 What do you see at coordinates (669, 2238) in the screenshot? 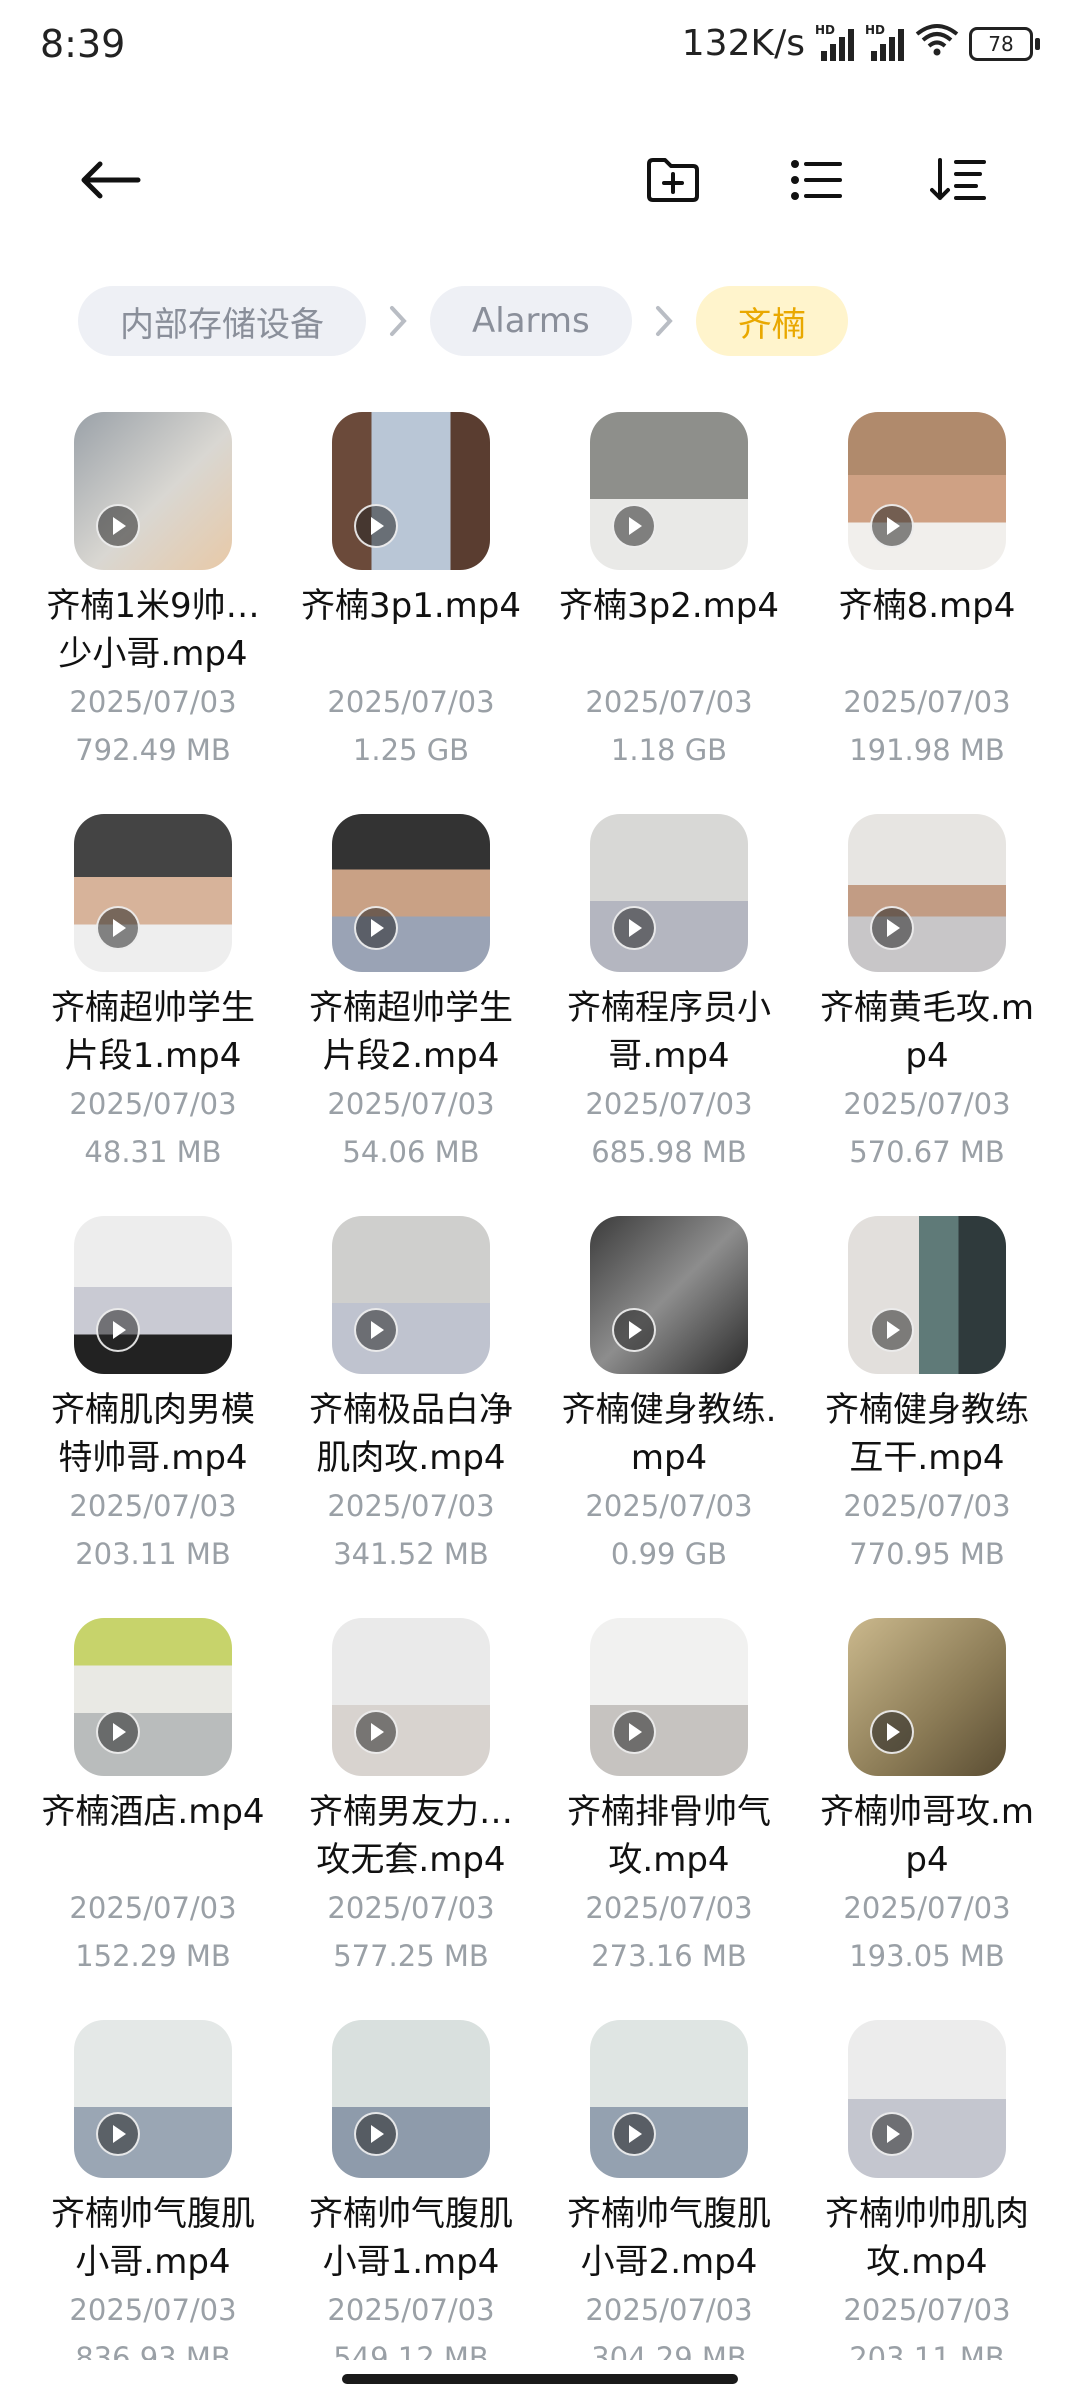
I see `file-name: 齐楠帅气腹肌小哥2.mp4` at bounding box center [669, 2238].